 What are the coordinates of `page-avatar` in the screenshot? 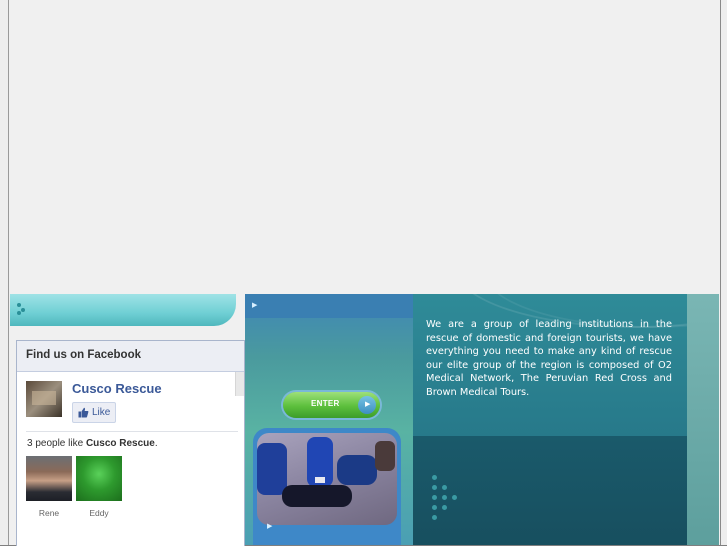 It's located at (44, 399).